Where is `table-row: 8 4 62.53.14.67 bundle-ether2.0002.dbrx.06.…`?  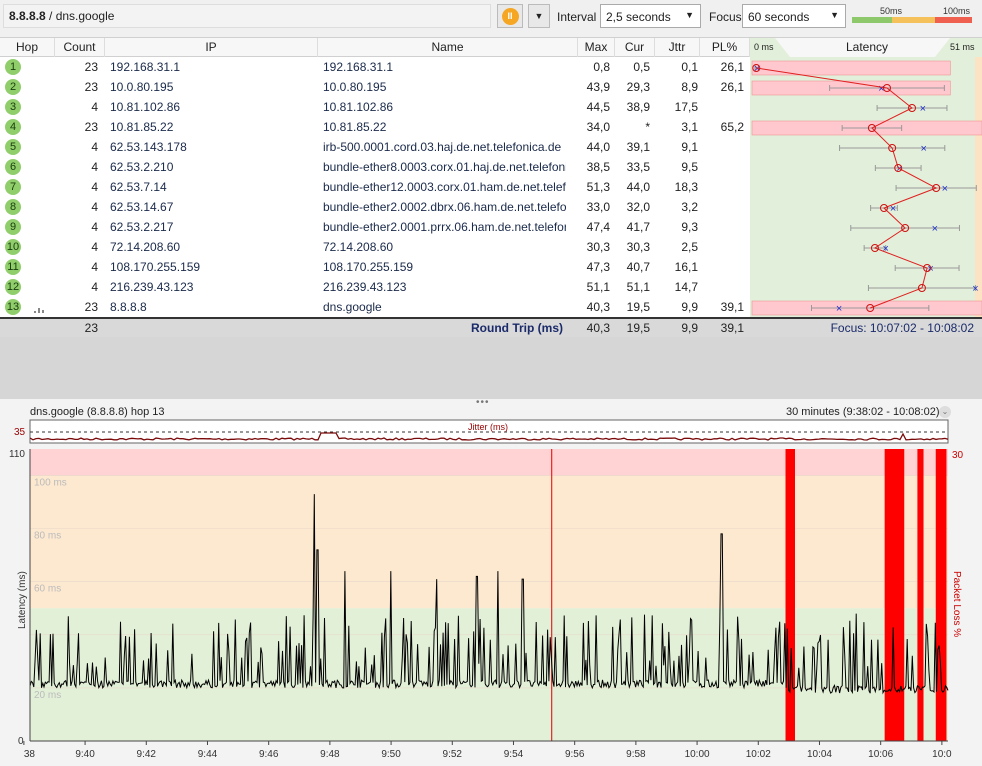 table-row: 8 4 62.53.14.67 bundle-ether2.0002.dbrx.06.… is located at coordinates (375, 207).